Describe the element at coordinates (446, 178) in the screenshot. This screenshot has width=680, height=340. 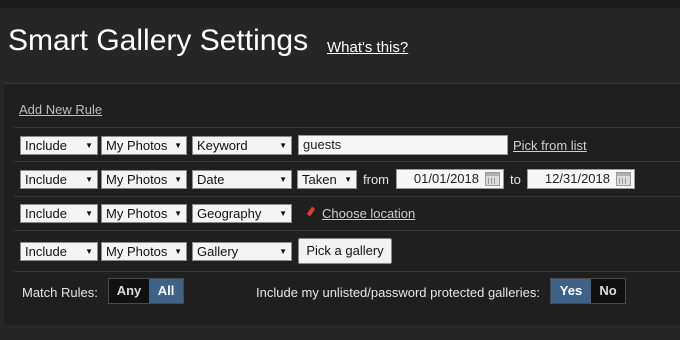
I see `from-date-value: 01/01/2018` at that location.